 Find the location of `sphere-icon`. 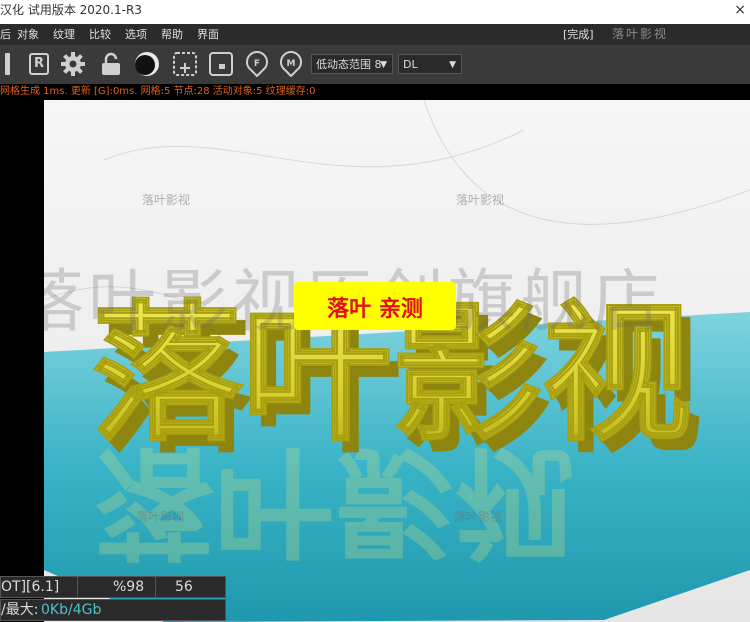

sphere-icon is located at coordinates (147, 64).